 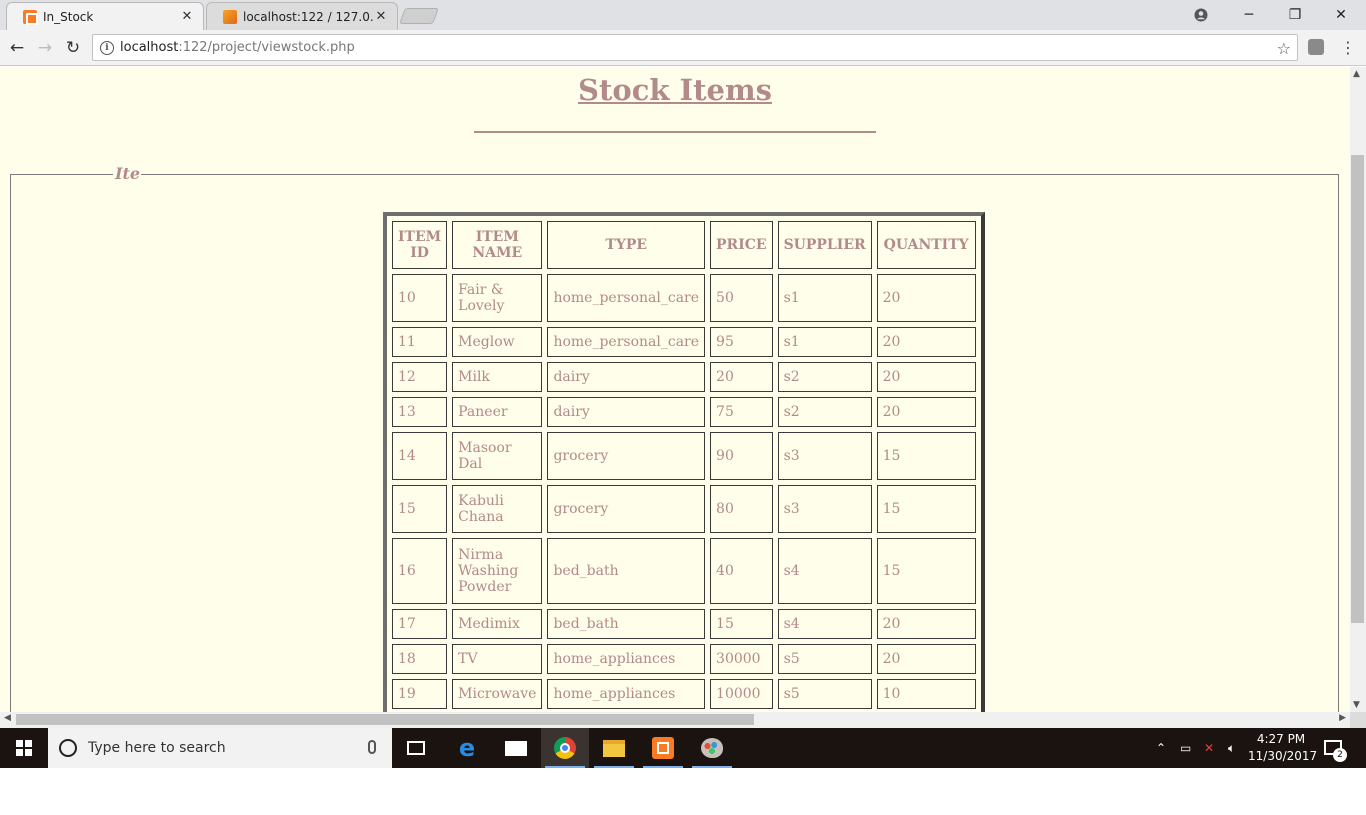 I want to click on xampp-button, so click(x=663, y=748).